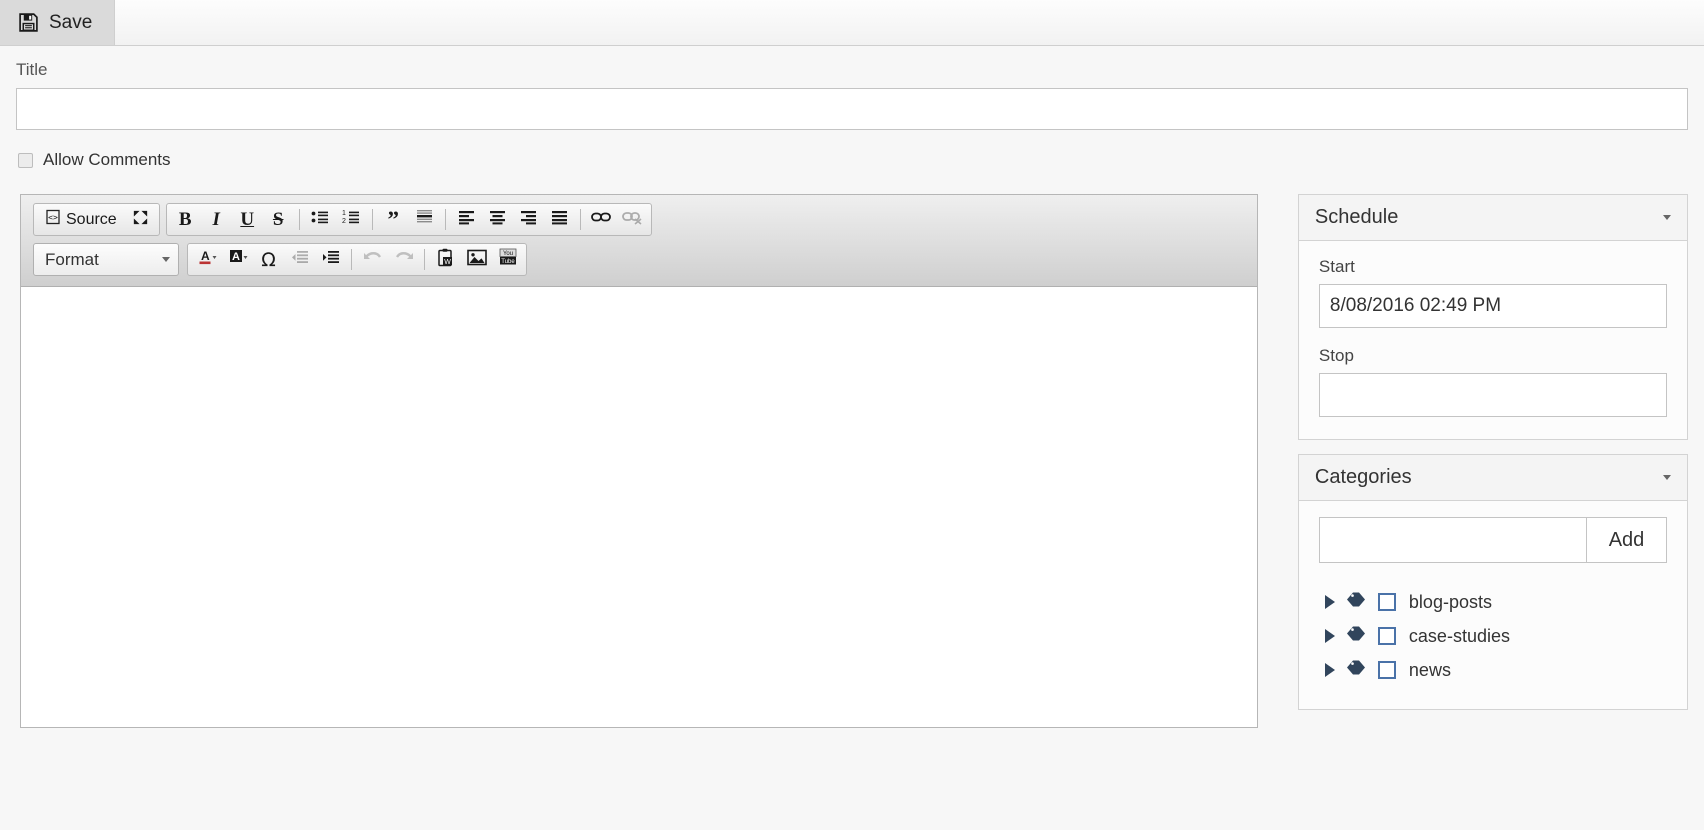 The image size is (1704, 830). I want to click on strikethrough-button: S, so click(278, 219).